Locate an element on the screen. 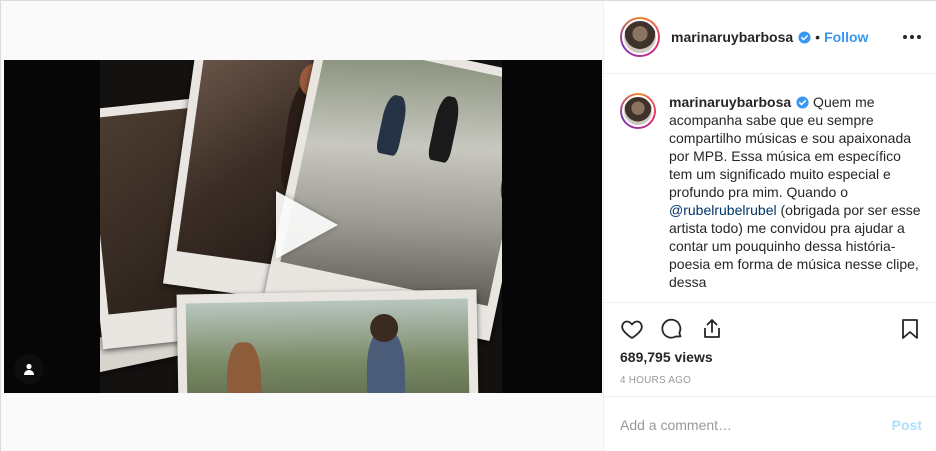 Image resolution: width=936 pixels, height=451 pixels. post-header: marinaruybarbosa • Follow is located at coordinates (770, 37).